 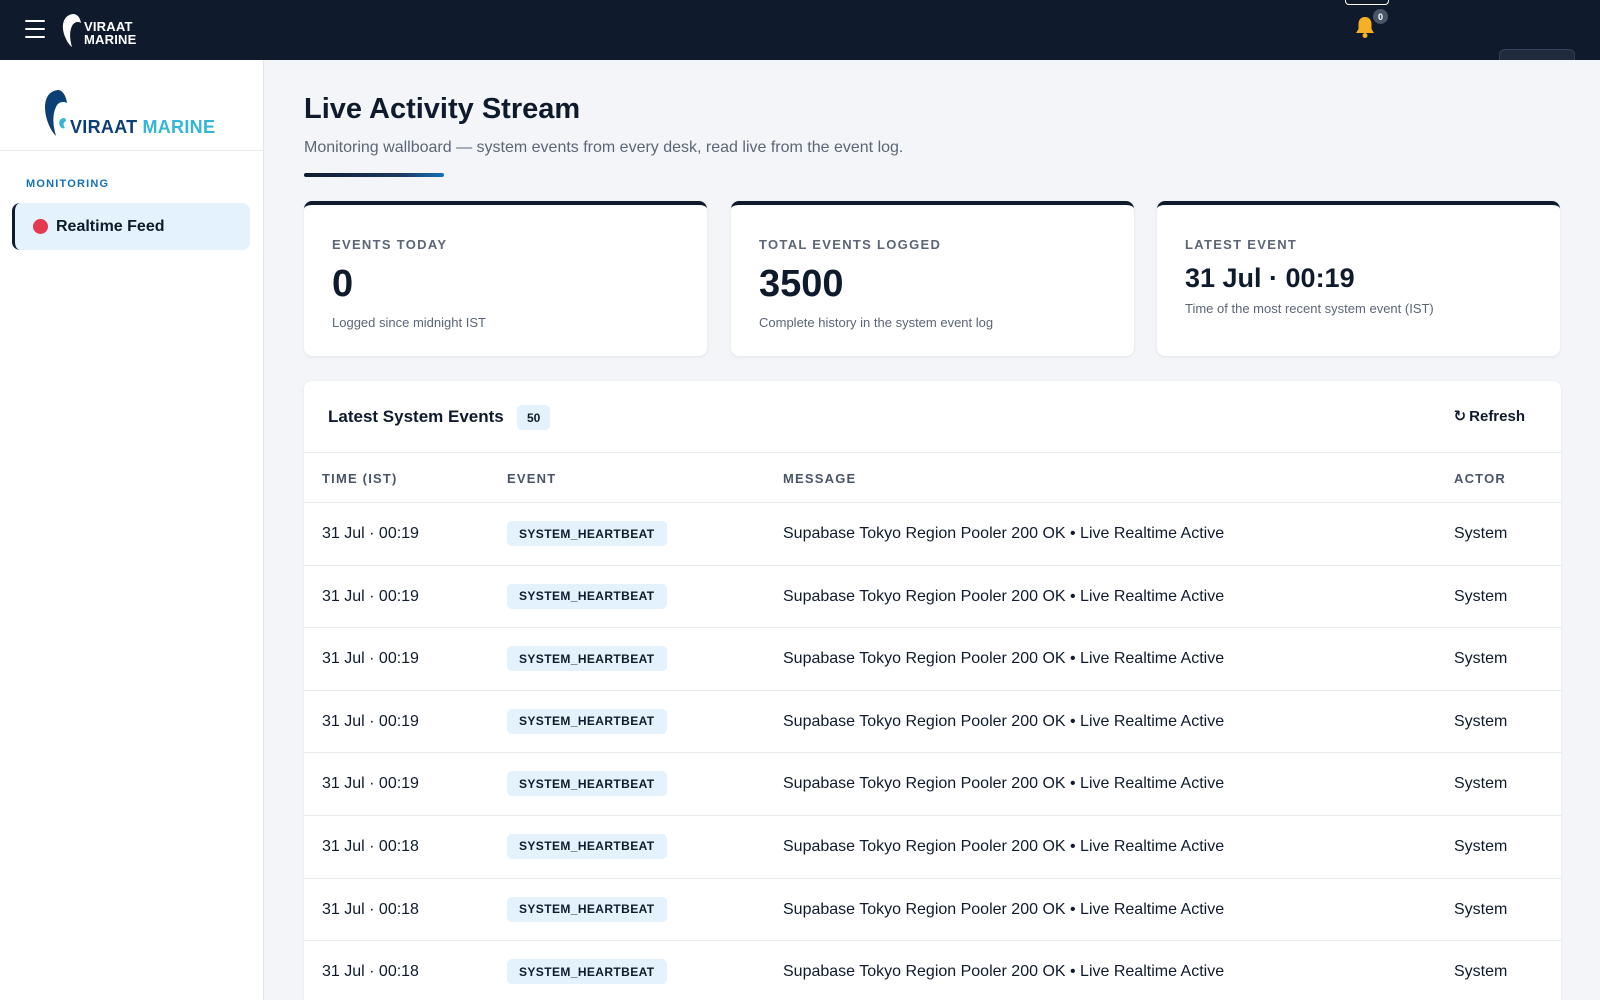 I want to click on top-app-bar: VIRAAT MARINE 0, so click(x=800, y=30).